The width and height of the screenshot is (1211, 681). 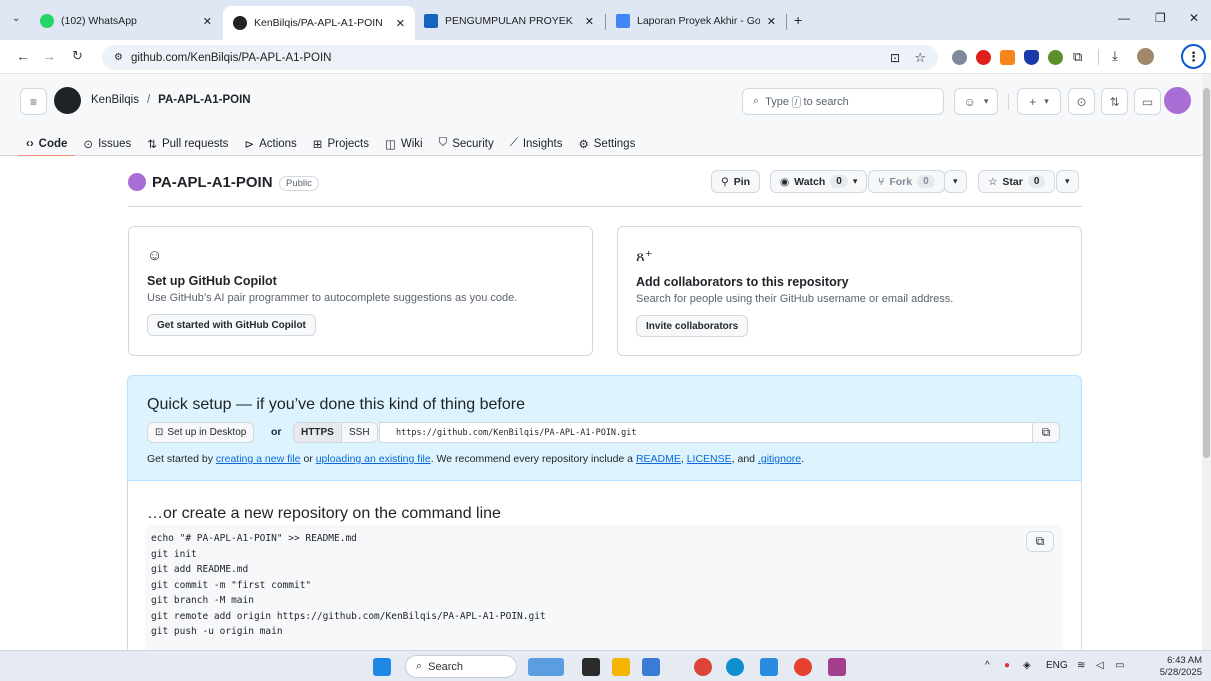 What do you see at coordinates (1147, 101) in the screenshot?
I see `inbox-button: ▭` at bounding box center [1147, 101].